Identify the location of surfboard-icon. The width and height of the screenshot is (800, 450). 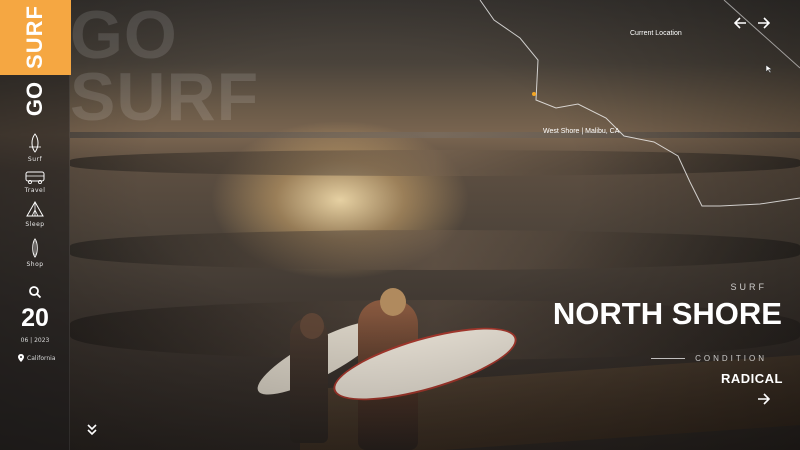
(35, 143).